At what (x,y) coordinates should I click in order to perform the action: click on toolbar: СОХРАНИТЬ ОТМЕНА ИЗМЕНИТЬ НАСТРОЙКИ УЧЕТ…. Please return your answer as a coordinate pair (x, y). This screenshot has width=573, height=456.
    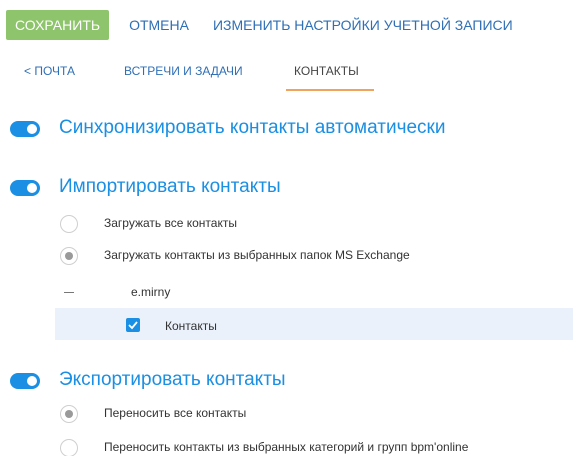
    Looking at the image, I should click on (259, 25).